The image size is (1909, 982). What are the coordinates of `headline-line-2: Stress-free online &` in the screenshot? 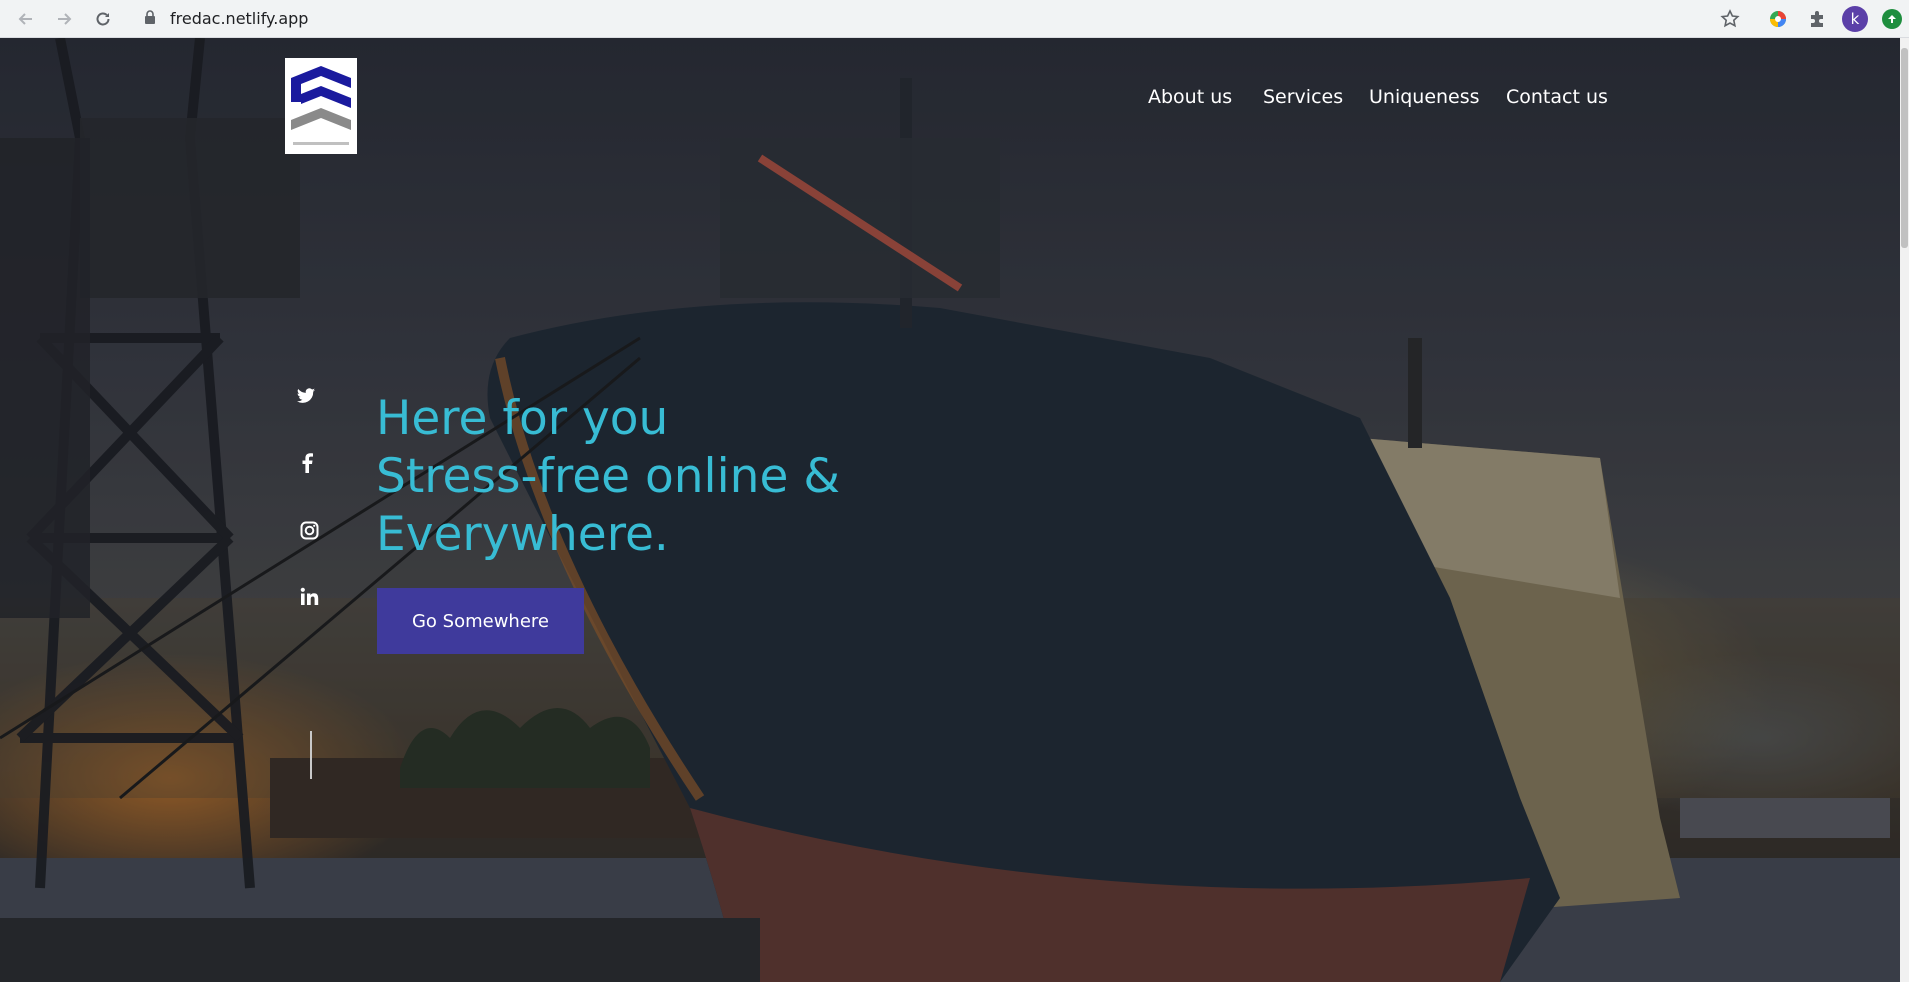 It's located at (608, 476).